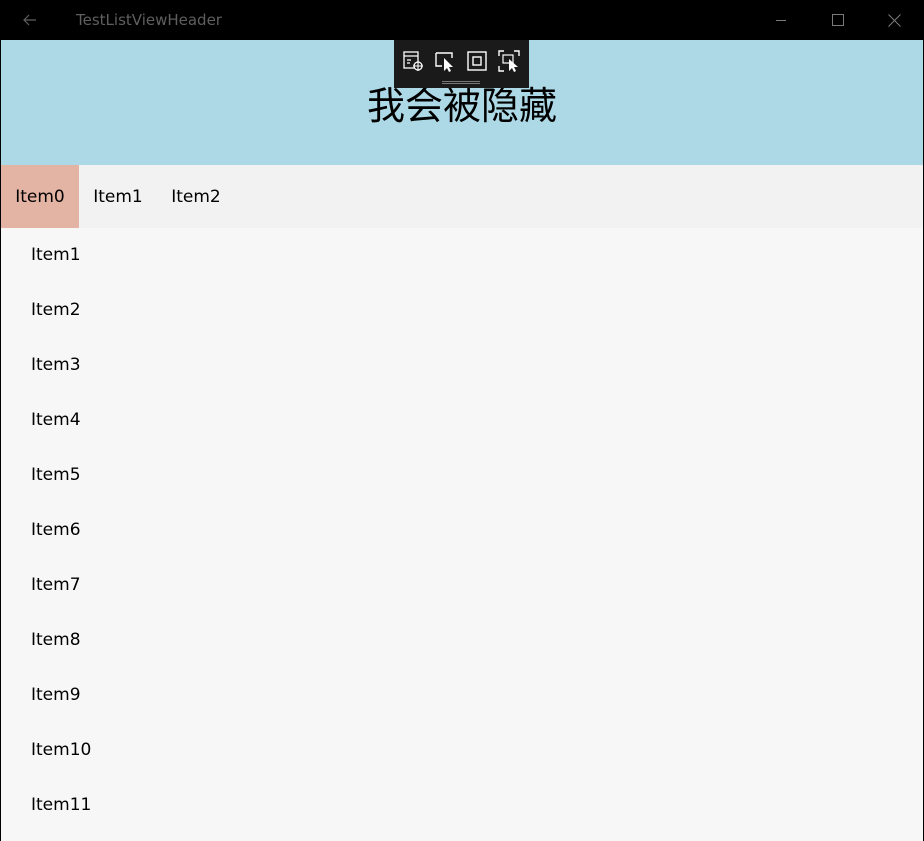 The height and width of the screenshot is (841, 924). I want to click on close-button, so click(894, 20).